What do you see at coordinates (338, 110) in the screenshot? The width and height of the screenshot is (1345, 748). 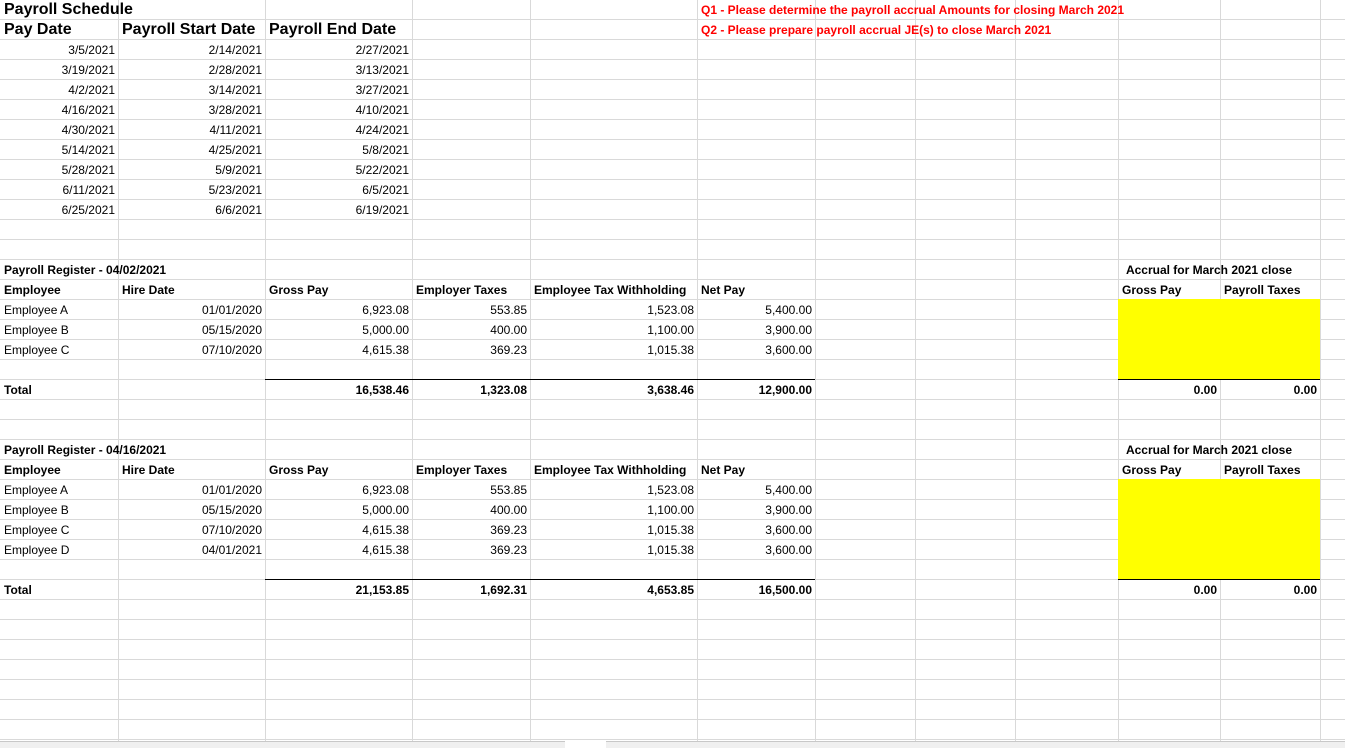 I see `schedule-date-cell: 4/10/2021` at bounding box center [338, 110].